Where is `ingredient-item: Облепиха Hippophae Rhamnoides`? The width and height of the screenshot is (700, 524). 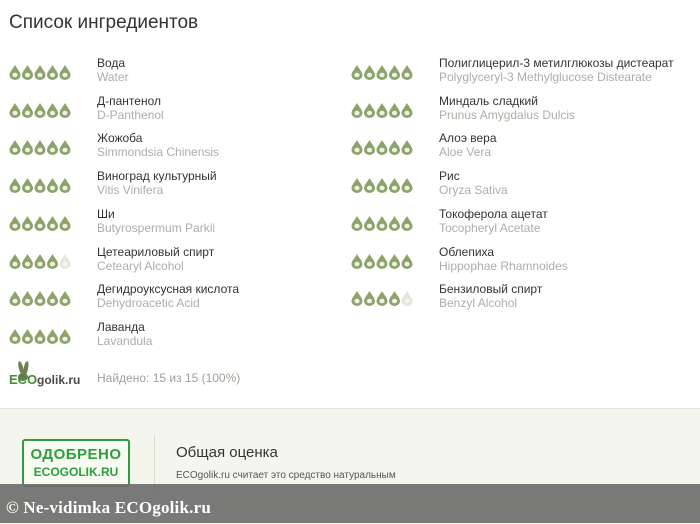 ingredient-item: Облепиха Hippophae Rhamnoides is located at coordinates (521, 260).